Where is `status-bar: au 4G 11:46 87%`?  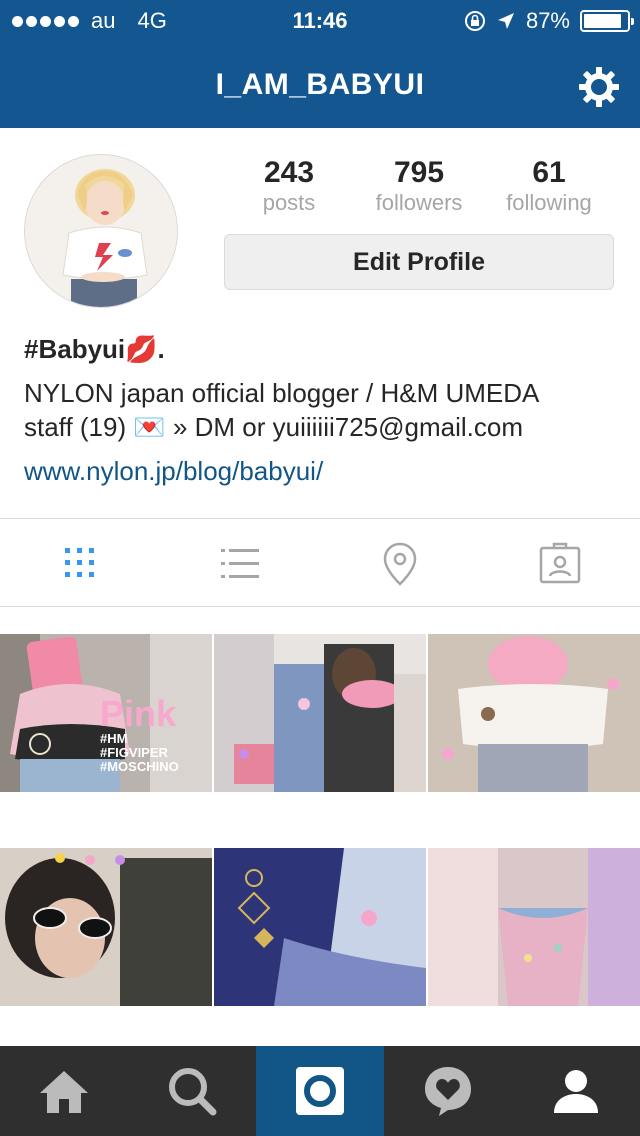 status-bar: au 4G 11:46 87% is located at coordinates (320, 20).